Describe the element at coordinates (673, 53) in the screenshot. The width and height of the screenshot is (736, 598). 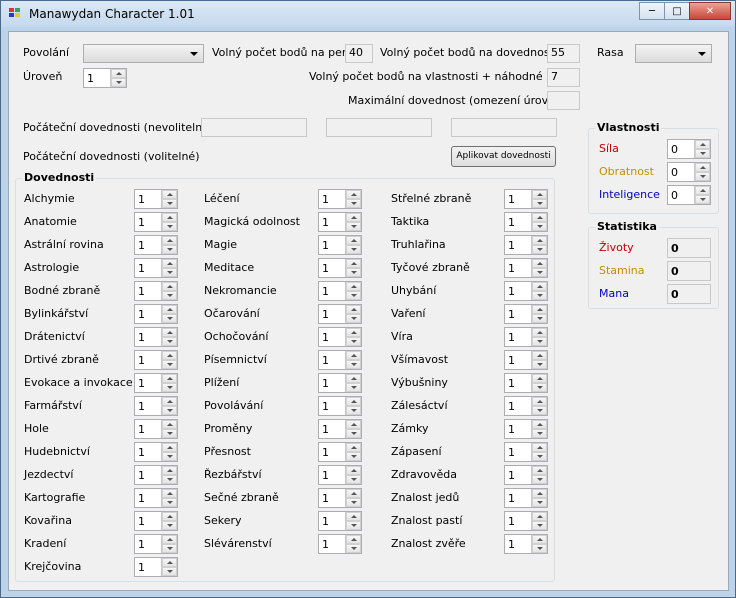
I see `rasa-combo` at that location.